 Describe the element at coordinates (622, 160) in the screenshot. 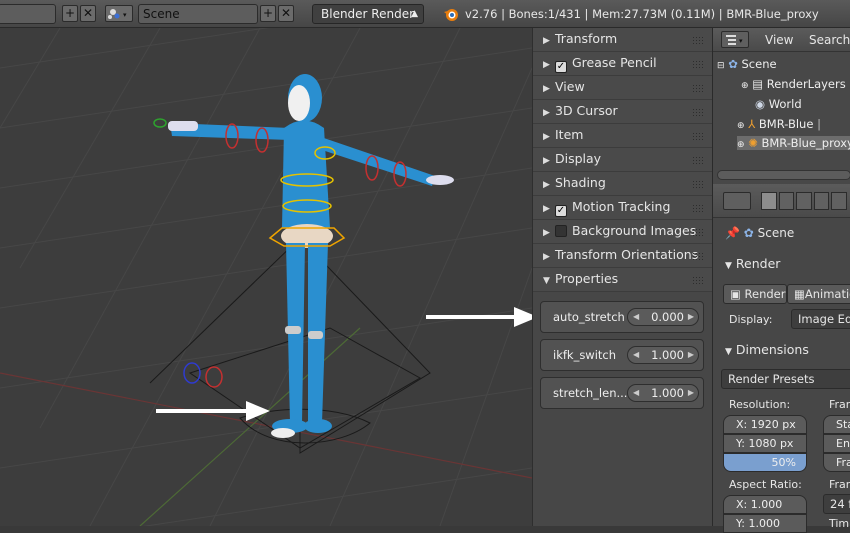

I see `panel-section-display: ▶ Display` at that location.